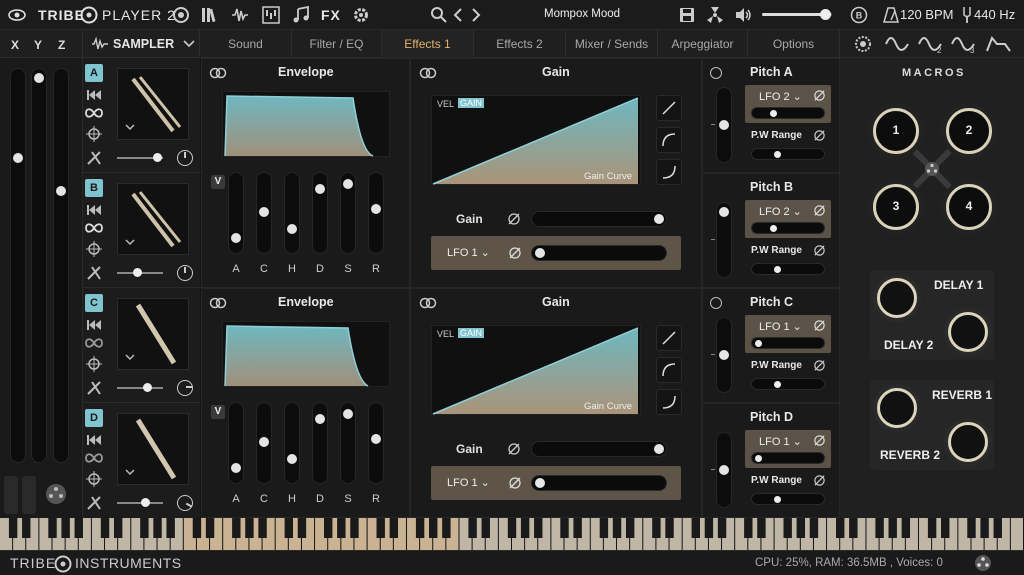 The height and width of the screenshot is (575, 1024). I want to click on sine-wave-icon, so click(898, 44).